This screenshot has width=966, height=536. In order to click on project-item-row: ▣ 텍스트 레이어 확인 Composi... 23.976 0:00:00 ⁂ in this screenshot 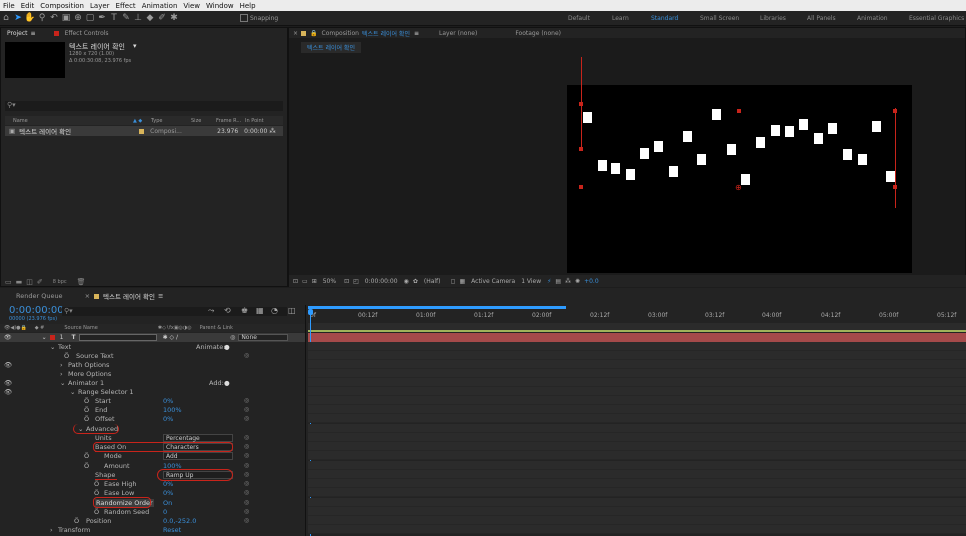, I will do `click(144, 131)`.